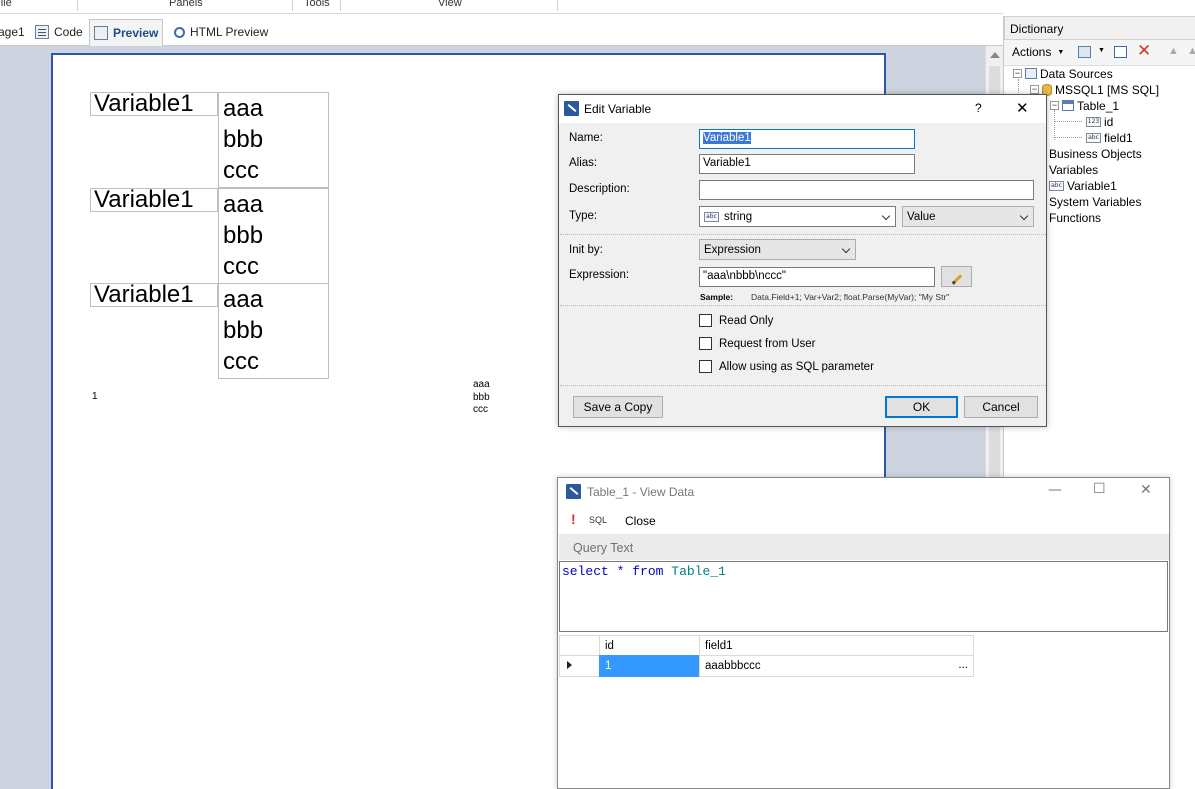 Image resolution: width=1195 pixels, height=789 pixels. What do you see at coordinates (717, 297) in the screenshot?
I see `sample-label: Sample:` at bounding box center [717, 297].